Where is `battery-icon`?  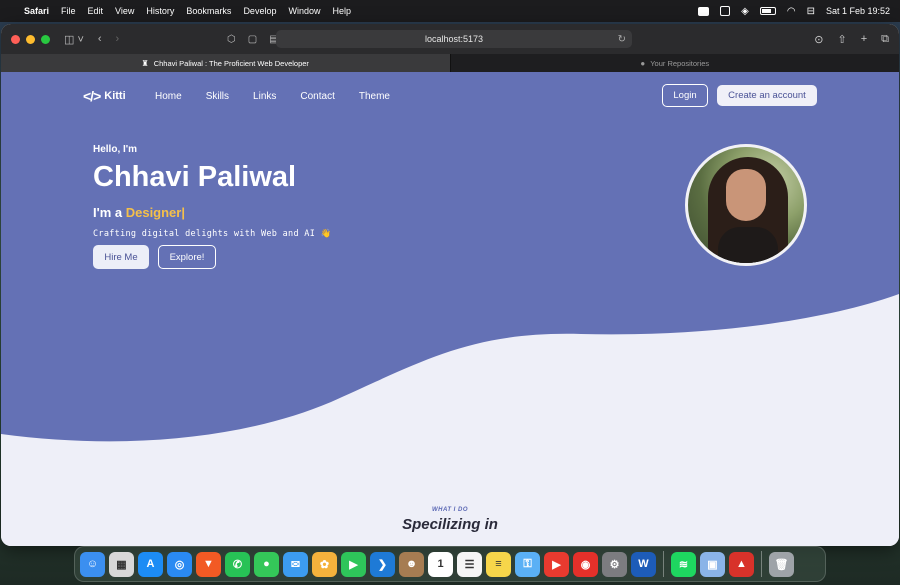 battery-icon is located at coordinates (767, 11).